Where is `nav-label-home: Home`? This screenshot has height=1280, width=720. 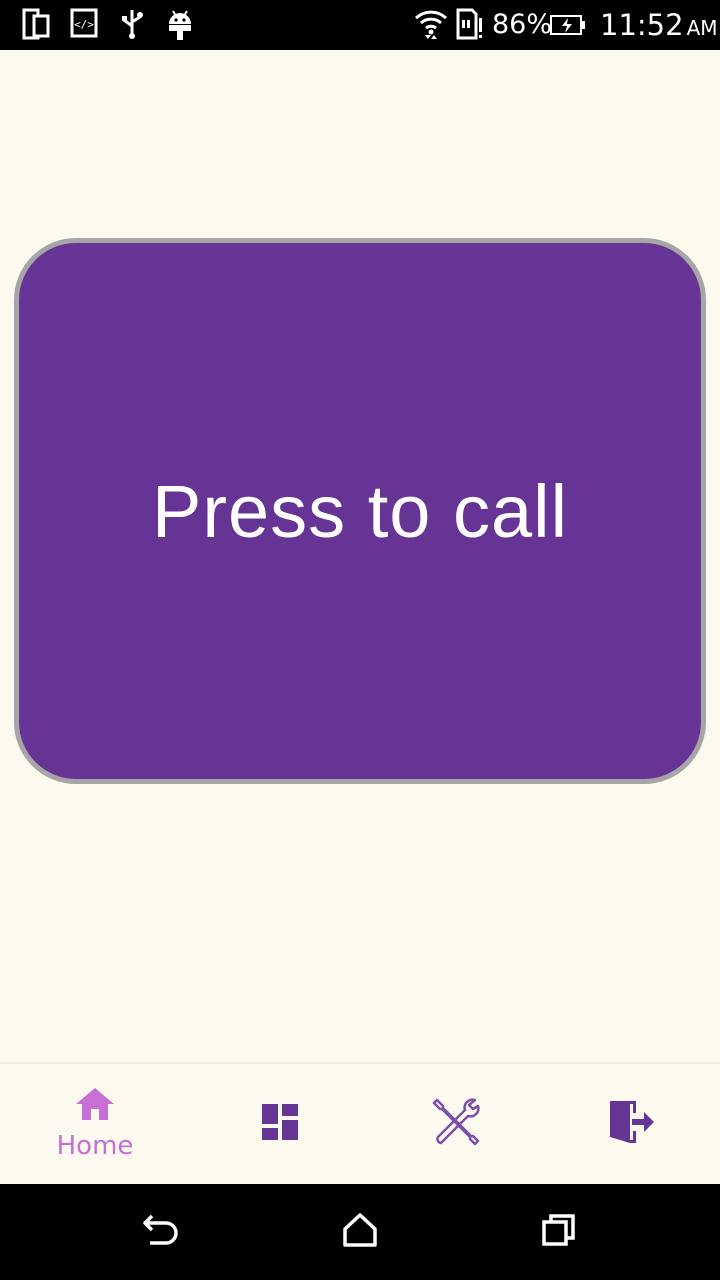 nav-label-home: Home is located at coordinates (95, 1146).